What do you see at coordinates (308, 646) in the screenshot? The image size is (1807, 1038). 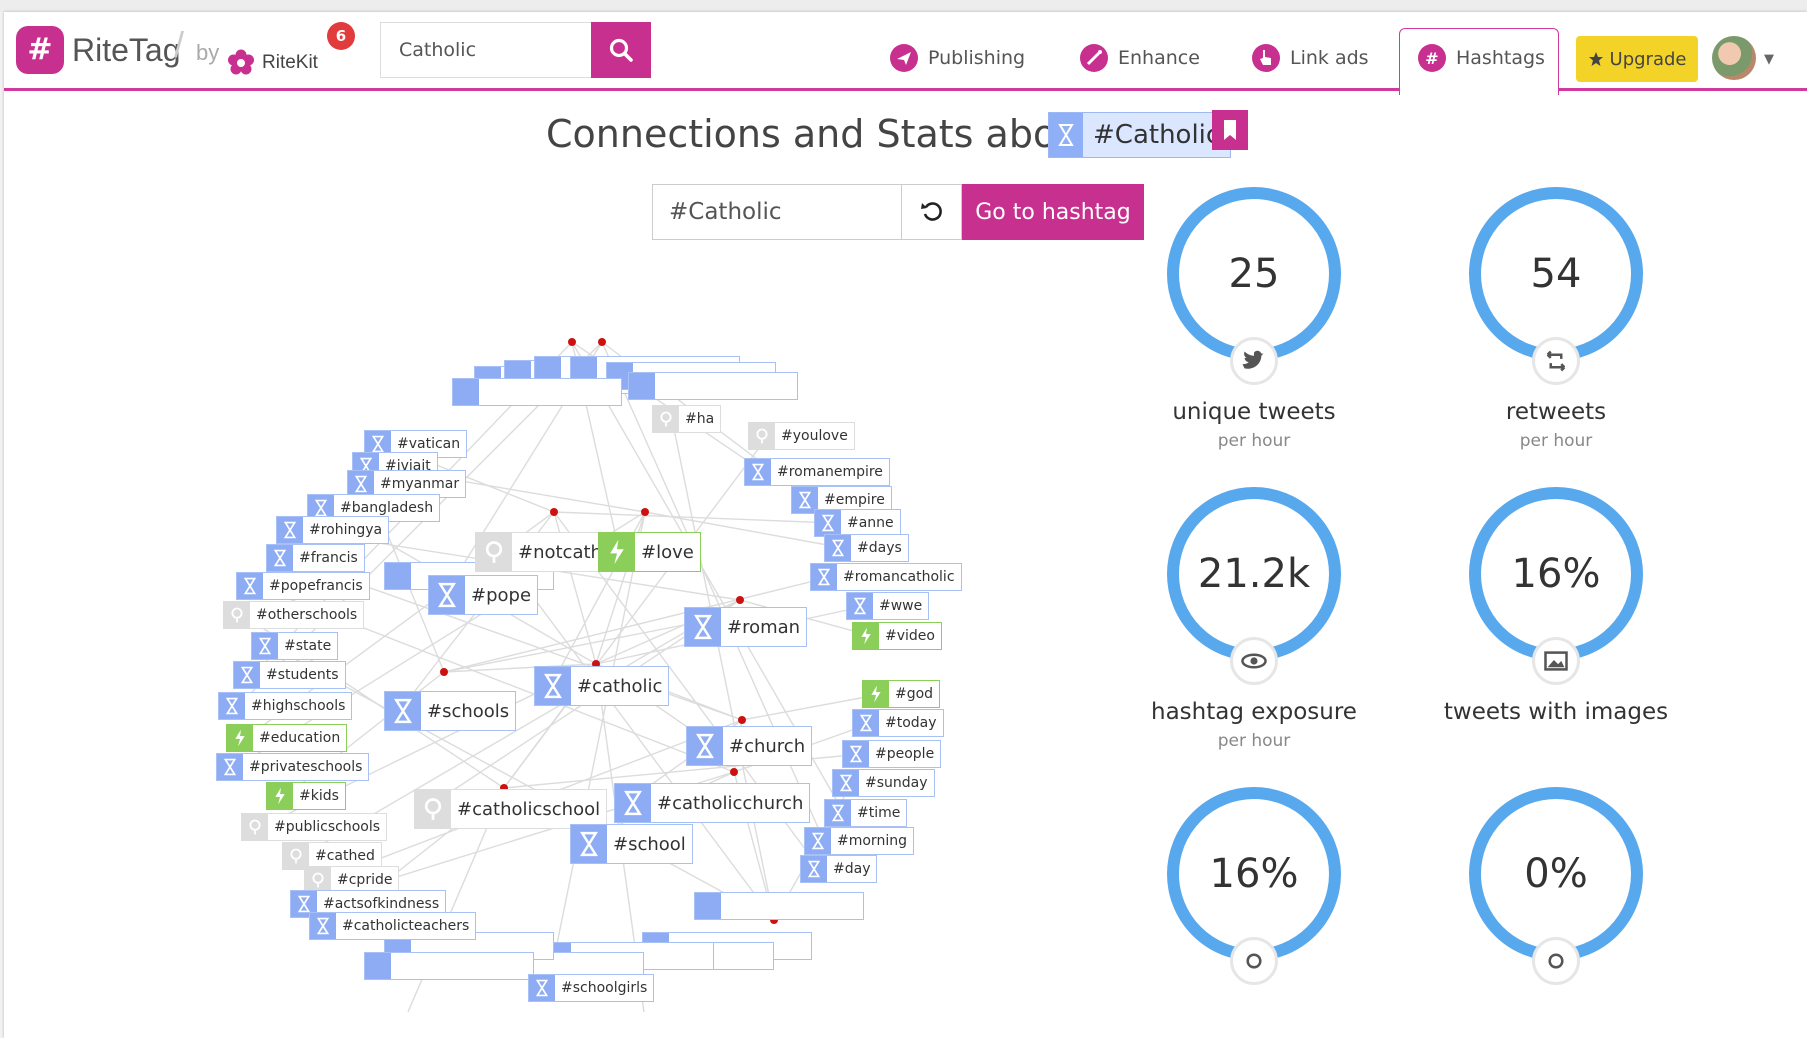 I see `graph-node-label: #state` at bounding box center [308, 646].